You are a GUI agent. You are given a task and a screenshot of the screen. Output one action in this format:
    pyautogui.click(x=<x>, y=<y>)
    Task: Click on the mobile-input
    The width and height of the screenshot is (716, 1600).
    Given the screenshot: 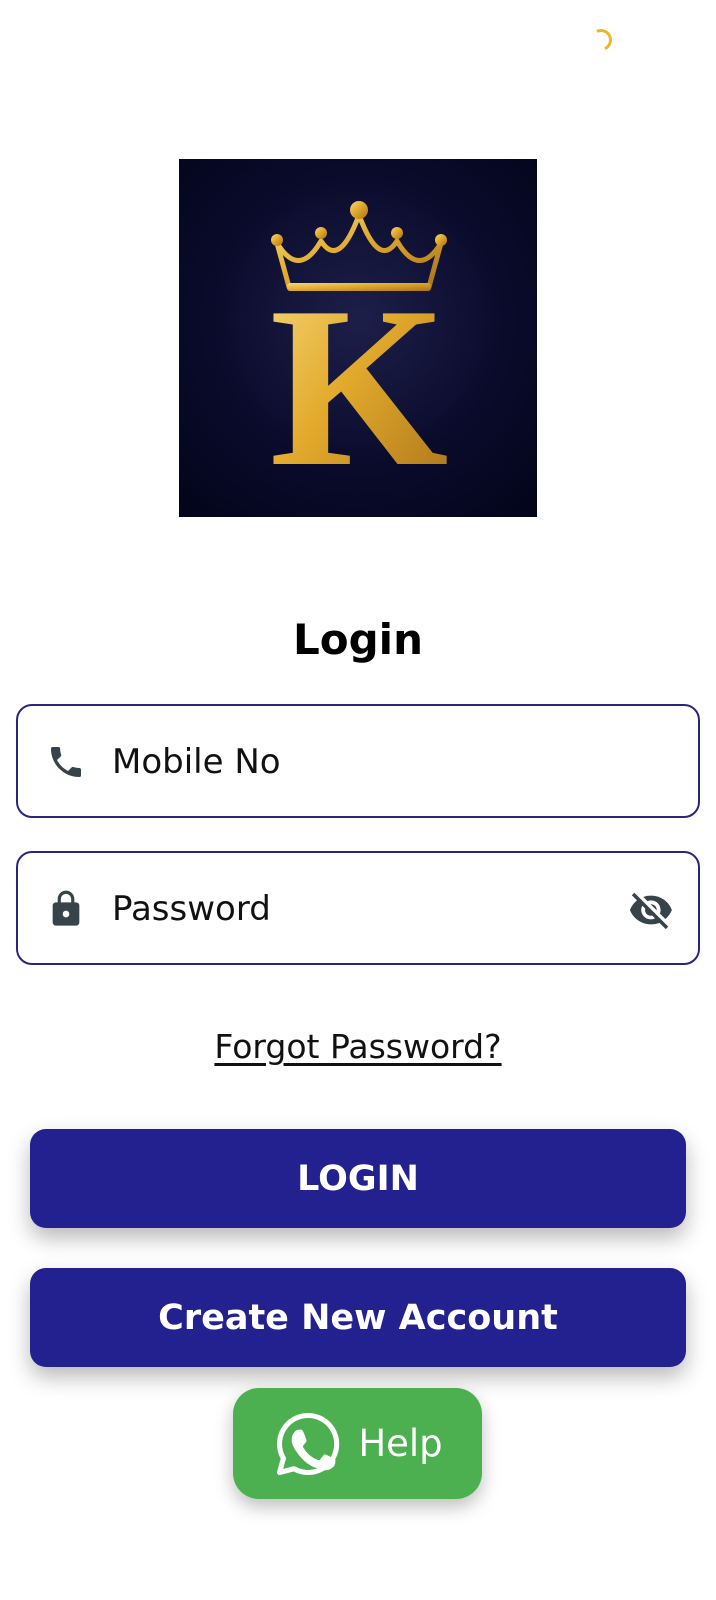 What is the action you would take?
    pyautogui.click(x=362, y=762)
    